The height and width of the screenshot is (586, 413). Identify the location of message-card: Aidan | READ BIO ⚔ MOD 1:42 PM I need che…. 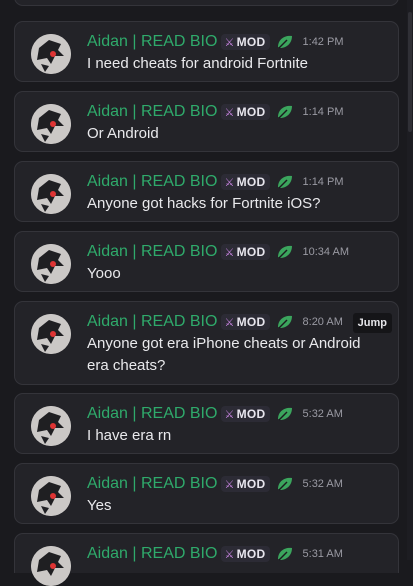
(206, 51).